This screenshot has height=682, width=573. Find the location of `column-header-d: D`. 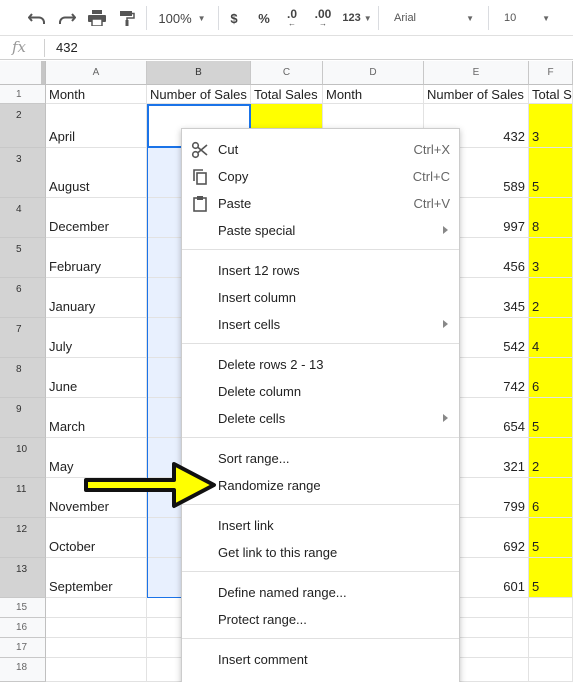

column-header-d: D is located at coordinates (373, 73).